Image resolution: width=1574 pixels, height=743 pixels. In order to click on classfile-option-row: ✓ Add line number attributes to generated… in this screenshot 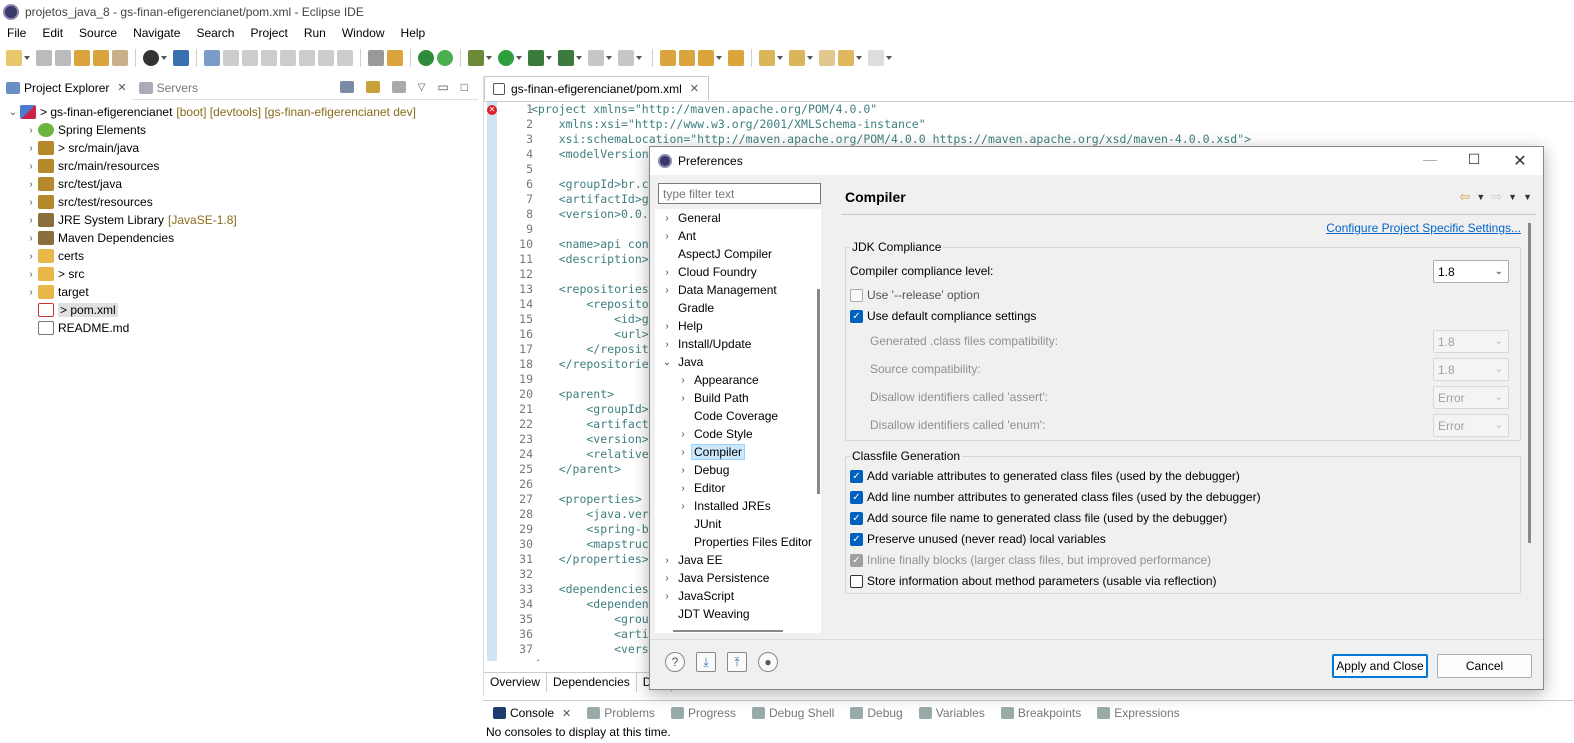, I will do `click(1055, 497)`.